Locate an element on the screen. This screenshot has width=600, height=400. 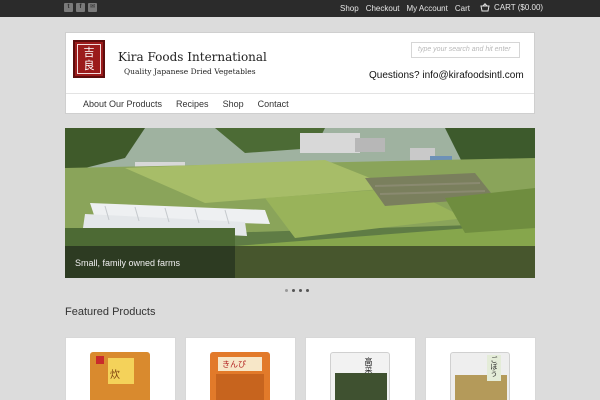
product-image-4: ごぼう is located at coordinates (480, 376).